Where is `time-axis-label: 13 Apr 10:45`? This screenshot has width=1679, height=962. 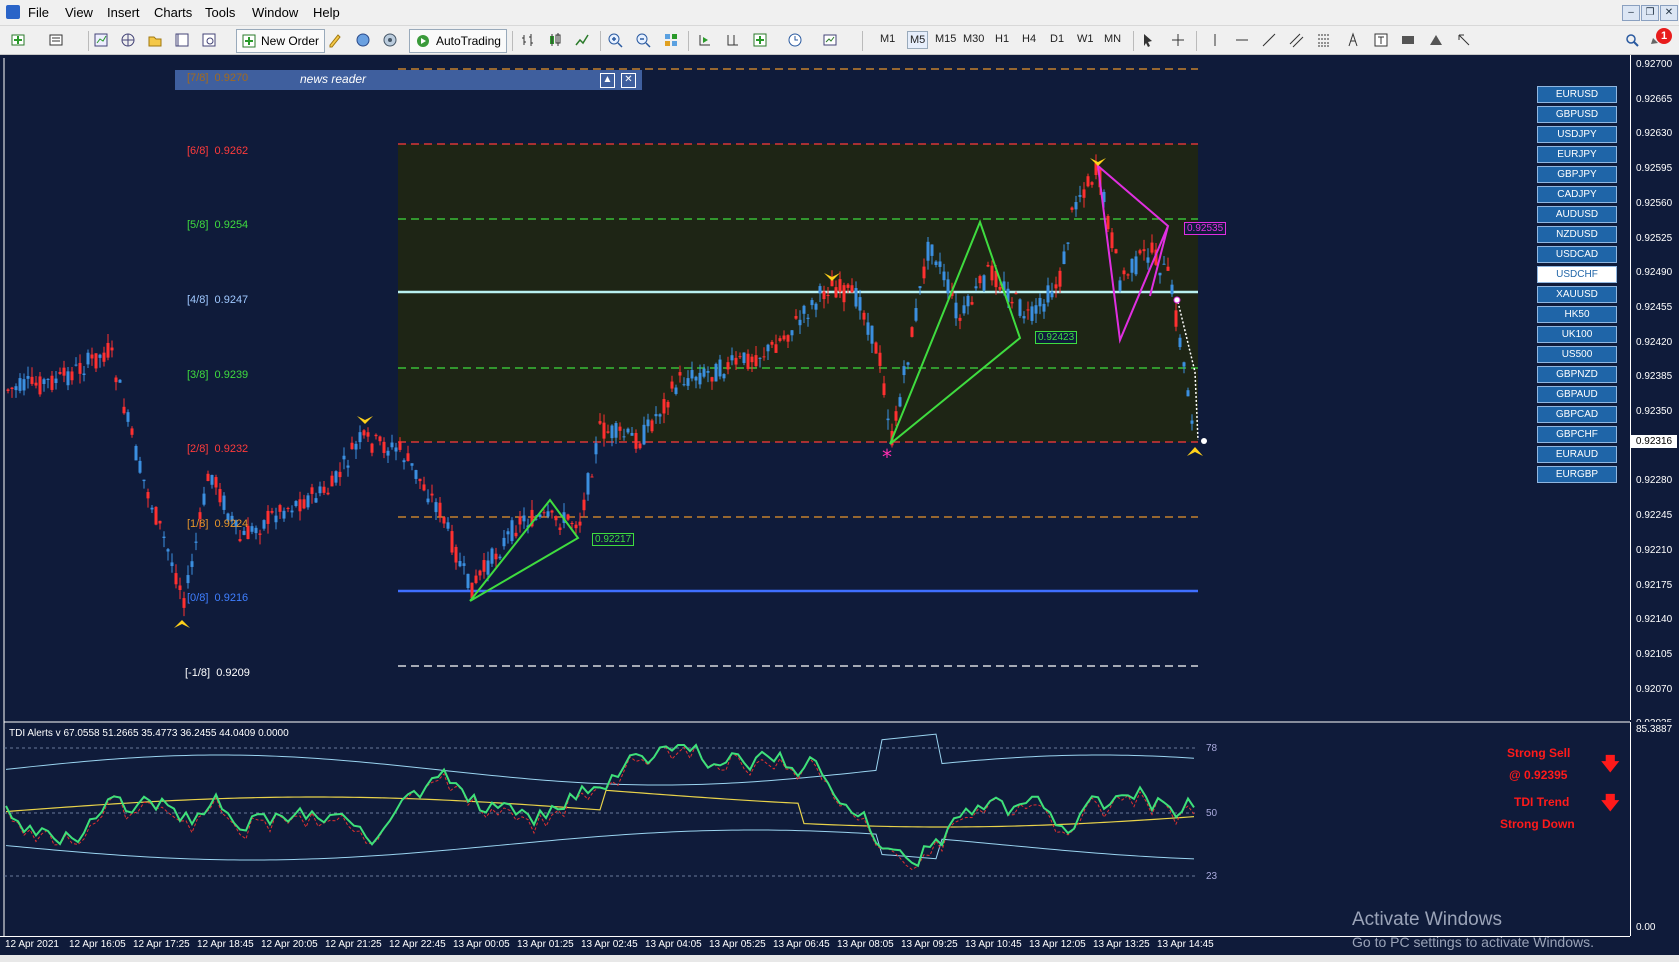 time-axis-label: 13 Apr 10:45 is located at coordinates (993, 944).